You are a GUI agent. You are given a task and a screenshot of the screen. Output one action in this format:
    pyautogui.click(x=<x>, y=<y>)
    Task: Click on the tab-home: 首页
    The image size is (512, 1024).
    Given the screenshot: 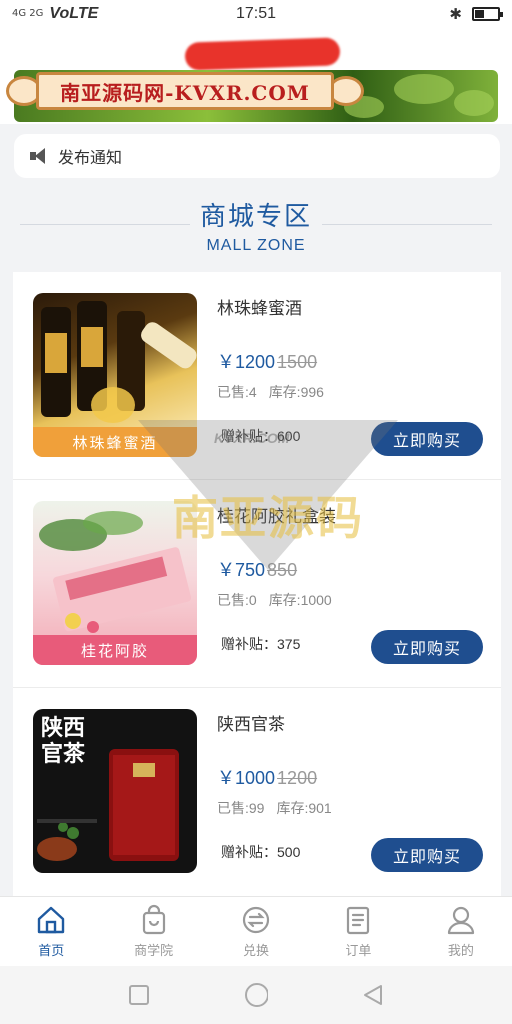 What is the action you would take?
    pyautogui.click(x=51, y=931)
    